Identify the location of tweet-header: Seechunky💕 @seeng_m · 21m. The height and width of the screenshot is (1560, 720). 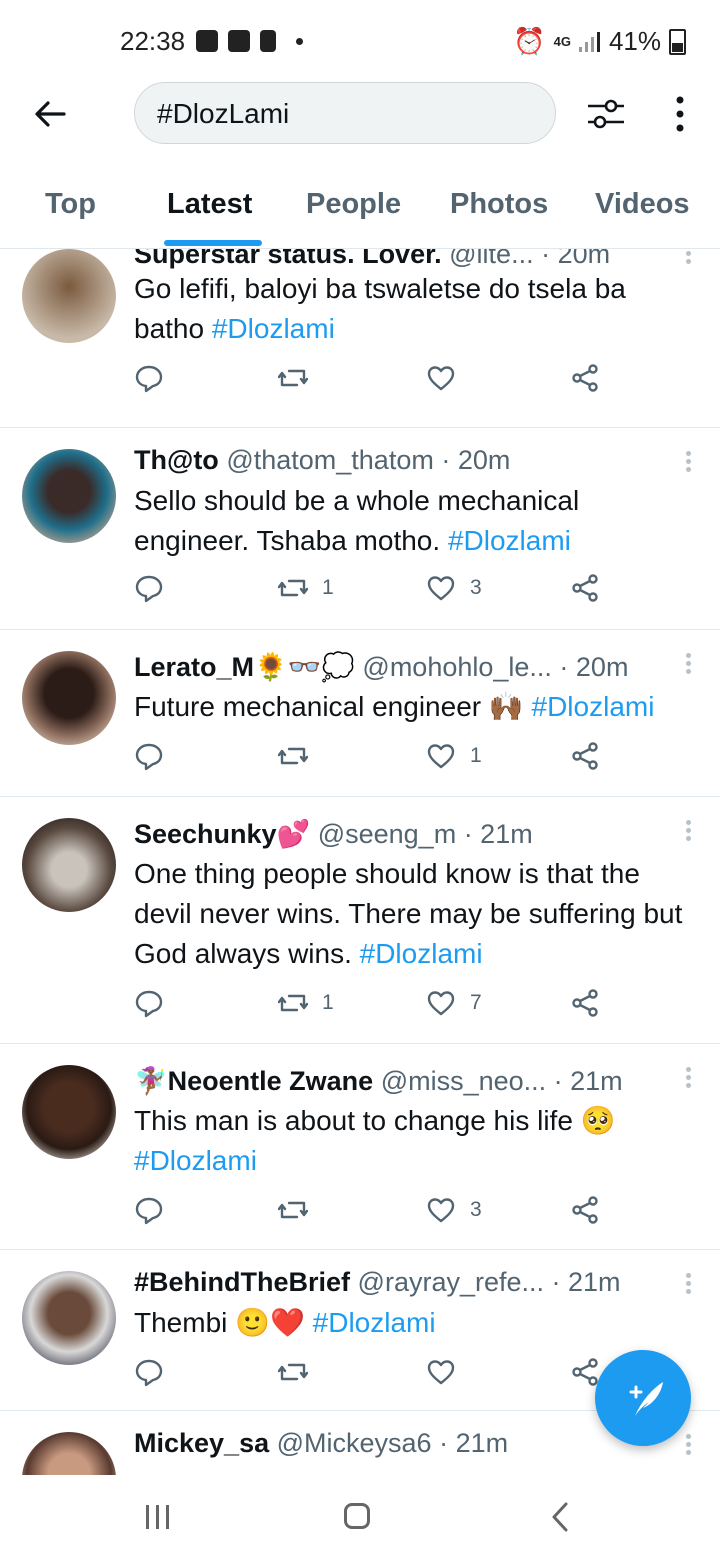
(404, 834).